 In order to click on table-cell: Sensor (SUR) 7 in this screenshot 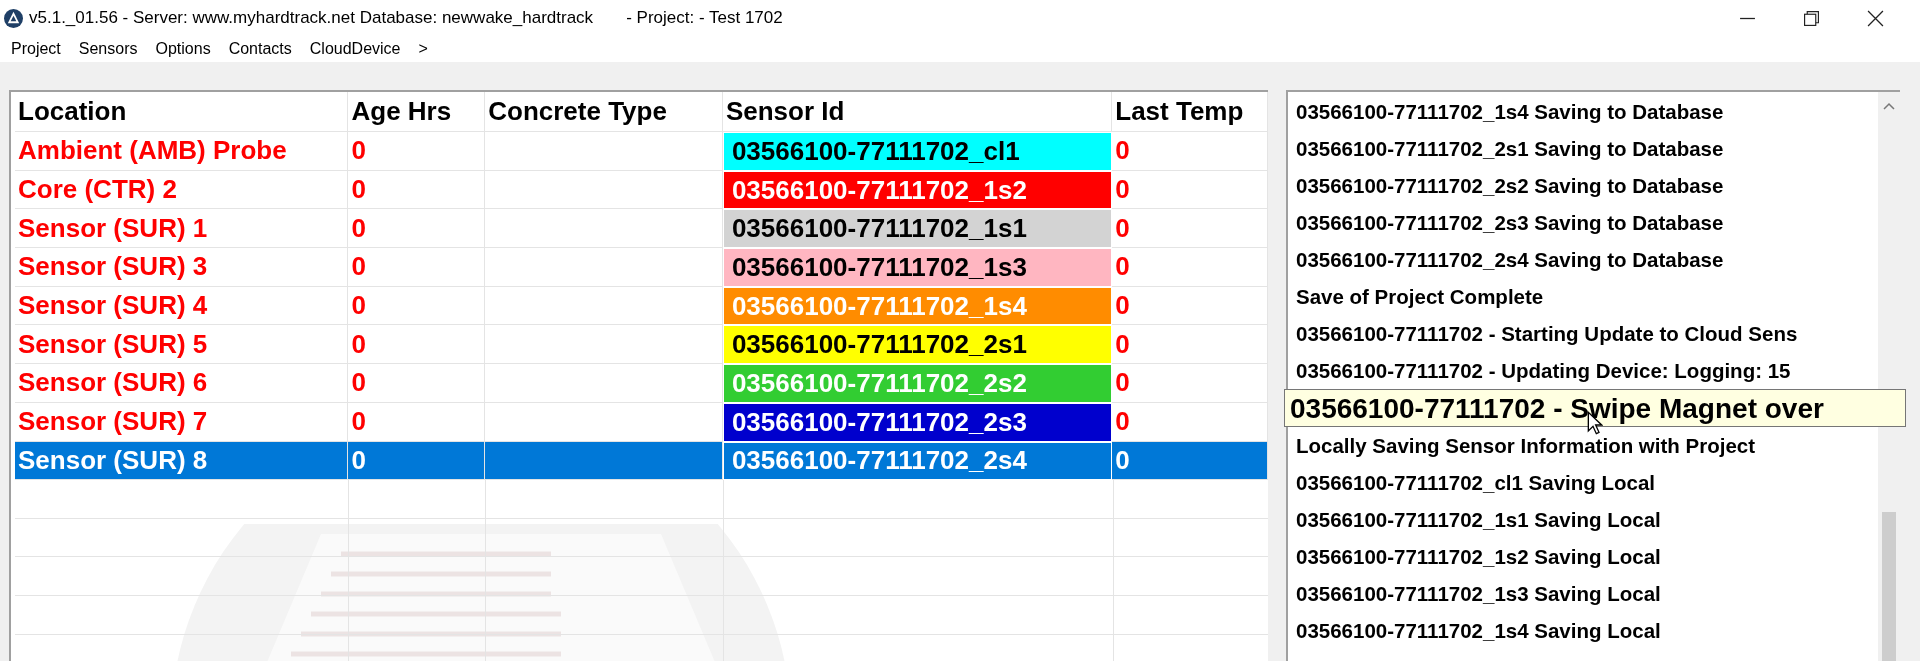, I will do `click(113, 422)`.